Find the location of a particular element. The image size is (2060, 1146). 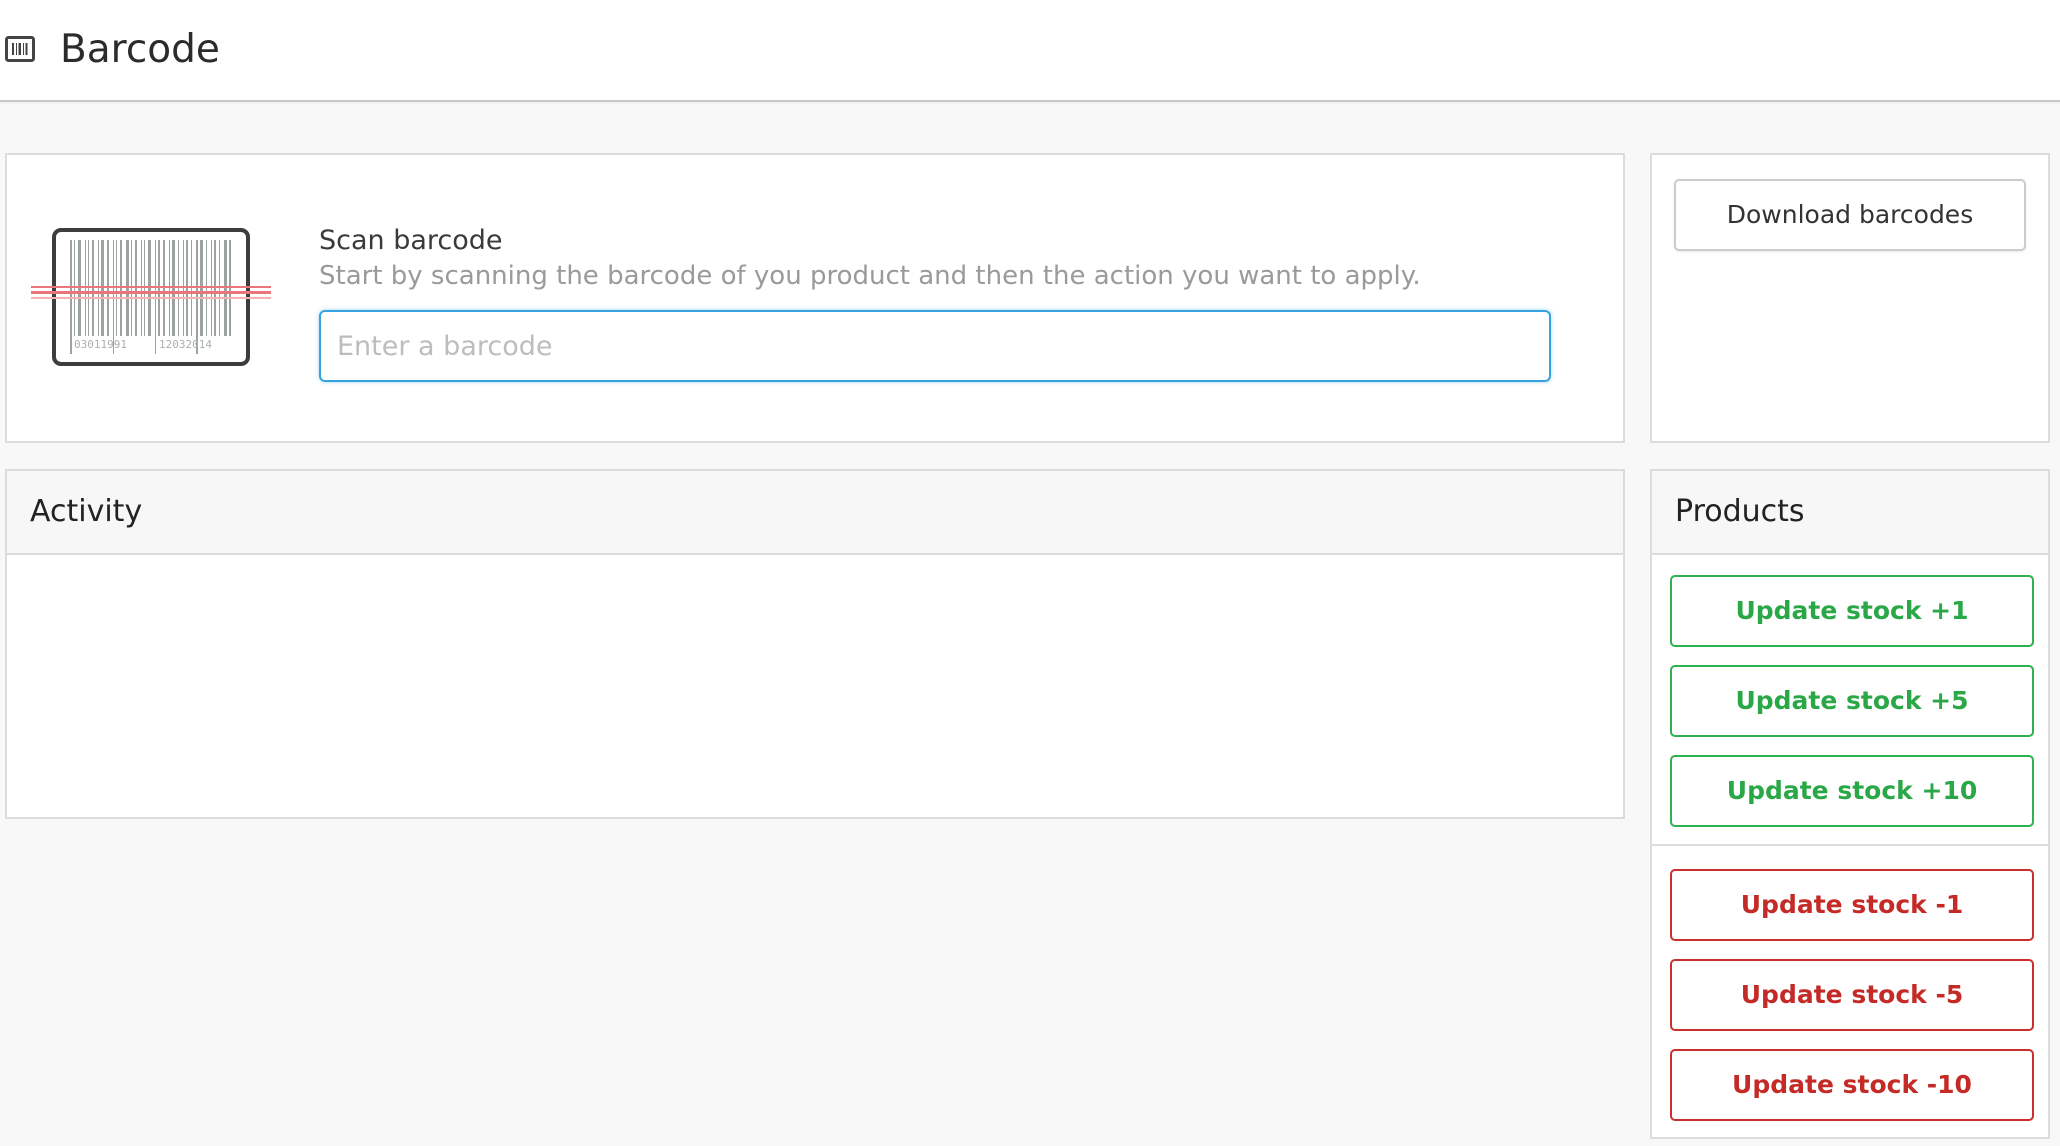

scan-barcode-label: Scan barcode is located at coordinates (411, 240).